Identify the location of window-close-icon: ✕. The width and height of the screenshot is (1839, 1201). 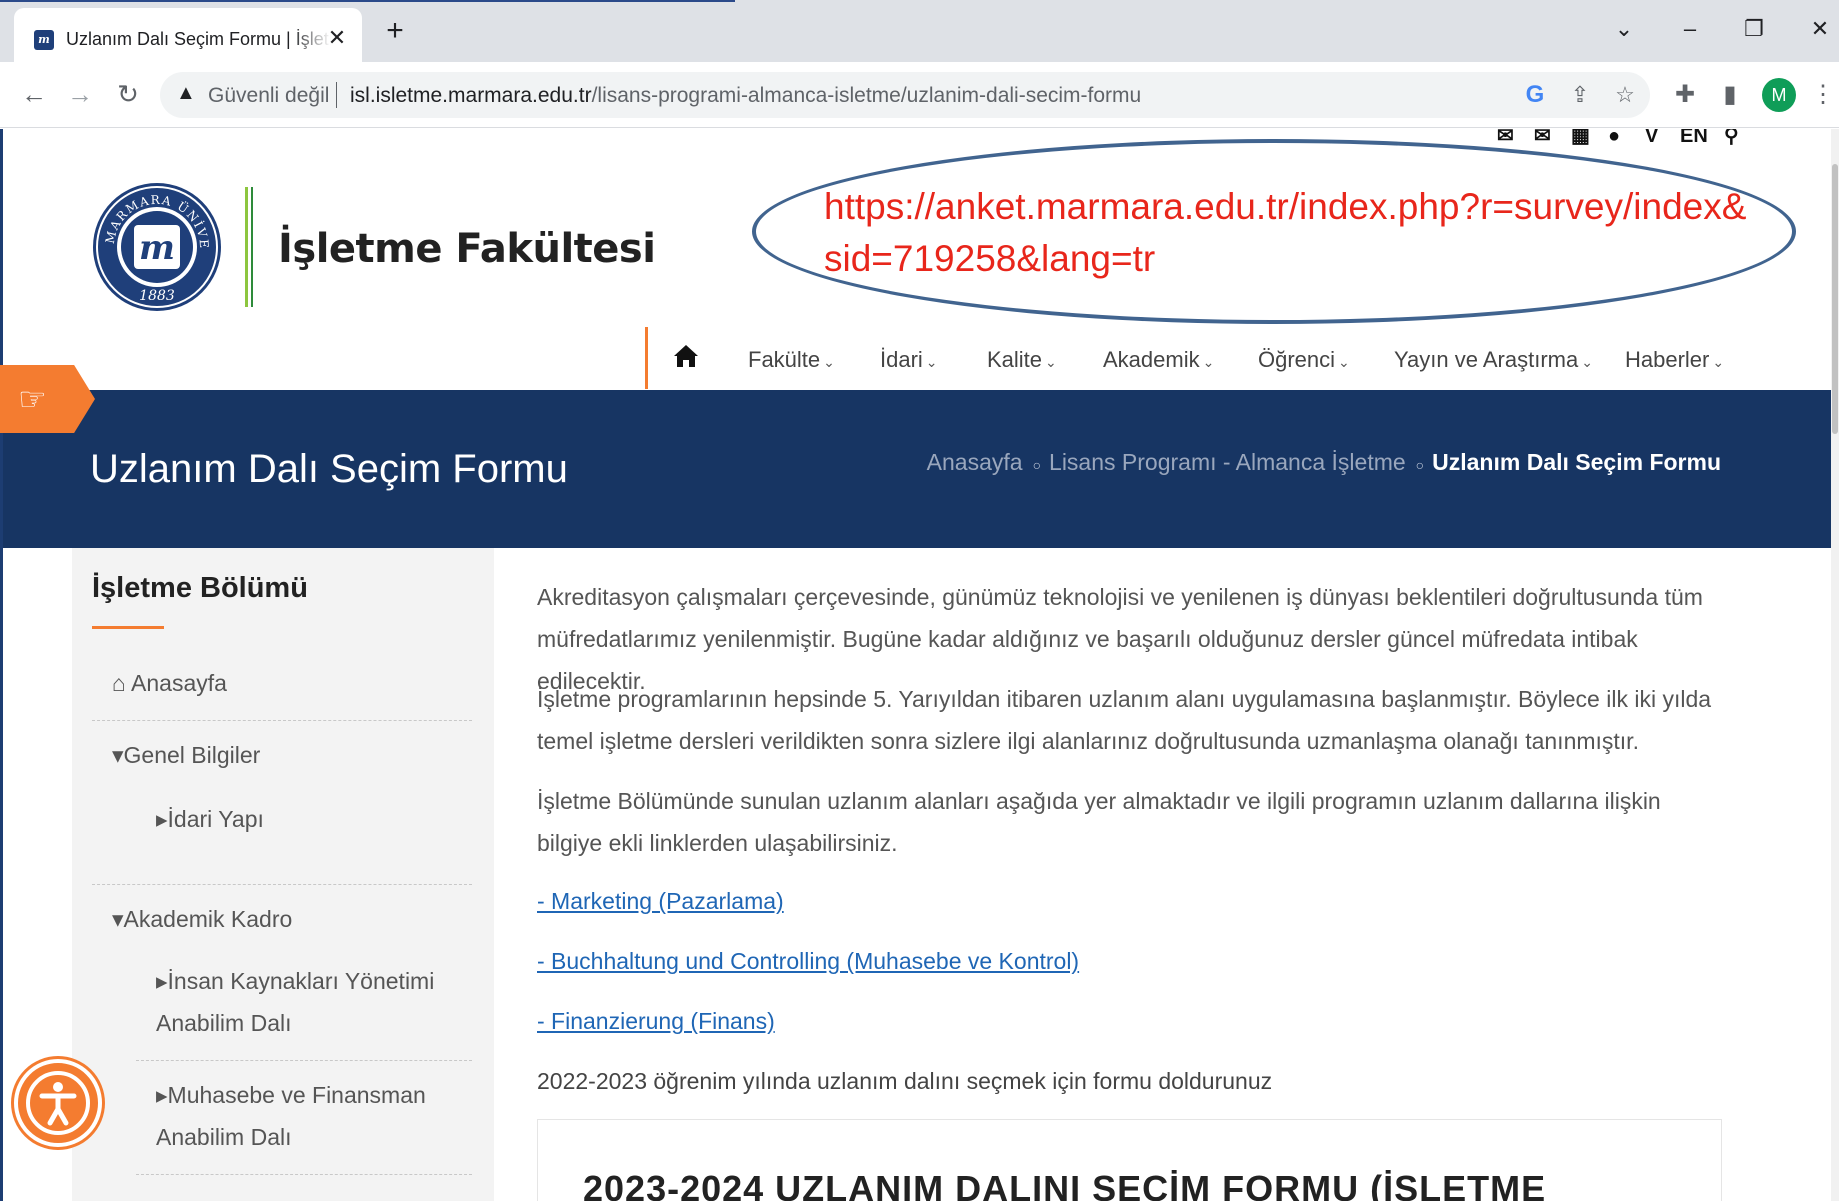
(1819, 29).